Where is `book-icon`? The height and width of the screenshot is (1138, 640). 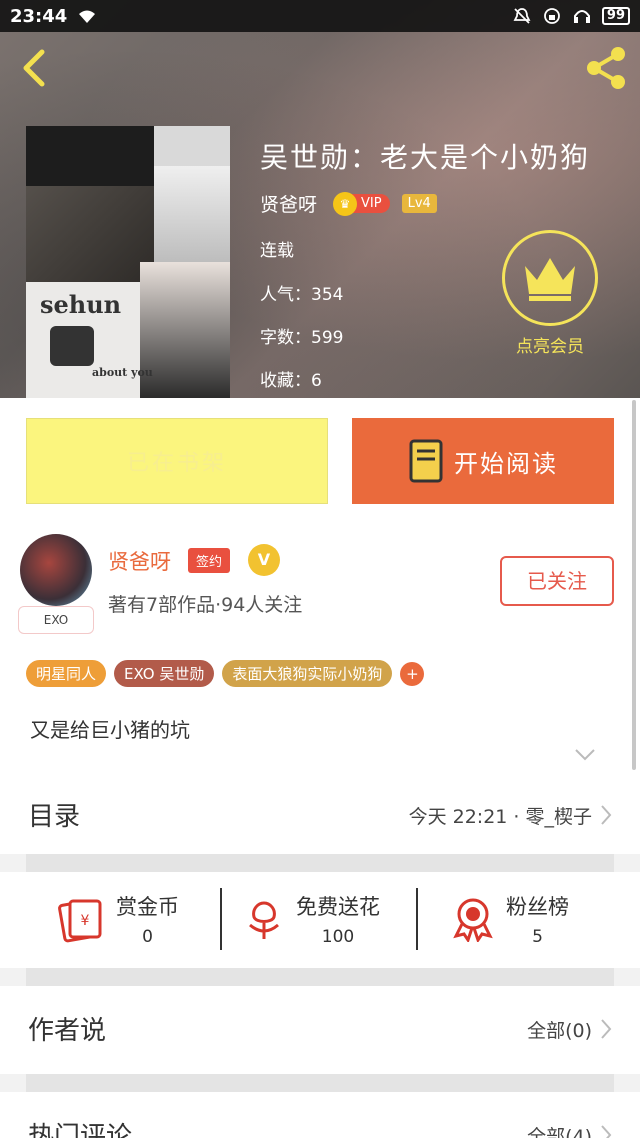 book-icon is located at coordinates (426, 461).